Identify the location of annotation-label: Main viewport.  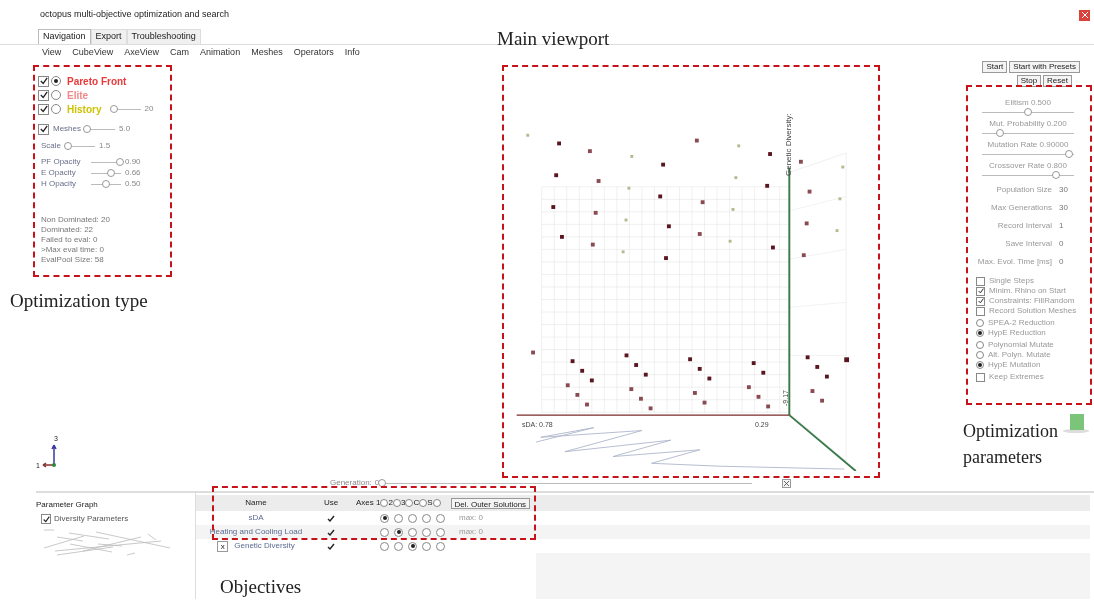
(553, 39).